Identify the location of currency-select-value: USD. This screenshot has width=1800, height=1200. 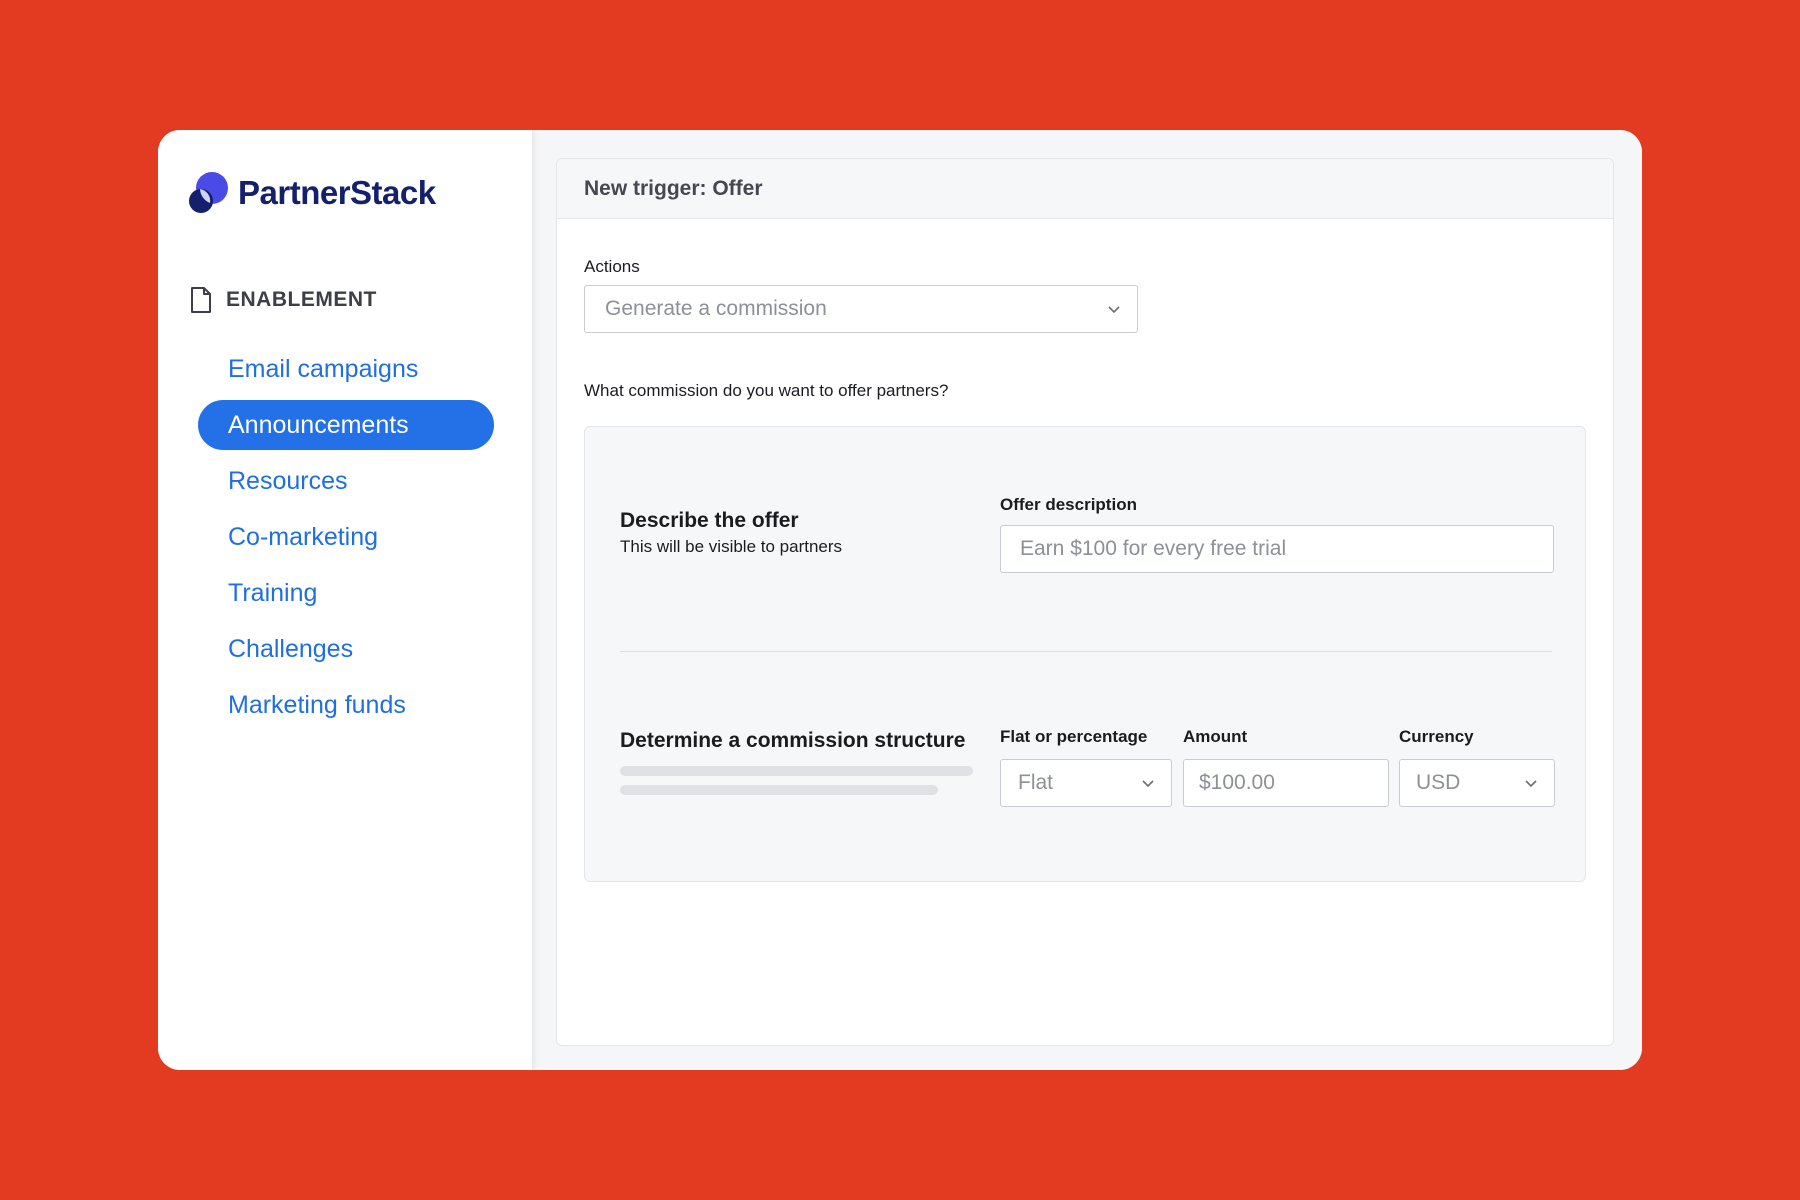
(1438, 782).